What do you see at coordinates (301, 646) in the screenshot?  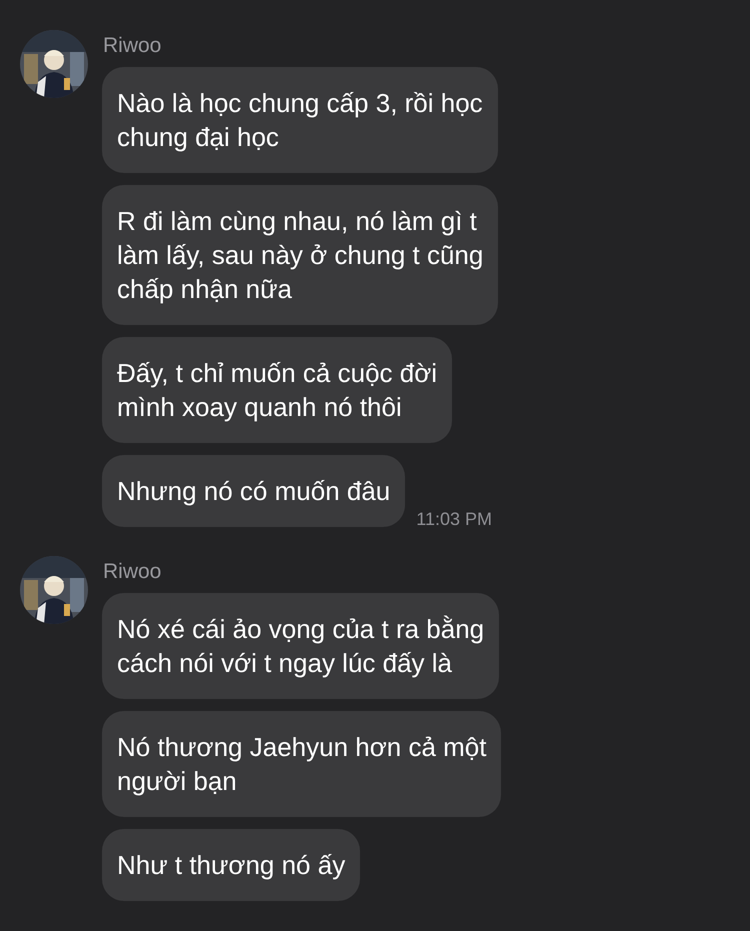 I see `message-bubble: Nó xé cái ảo vọng của t ra bằng cách nói với t ngay lúc đấy là` at bounding box center [301, 646].